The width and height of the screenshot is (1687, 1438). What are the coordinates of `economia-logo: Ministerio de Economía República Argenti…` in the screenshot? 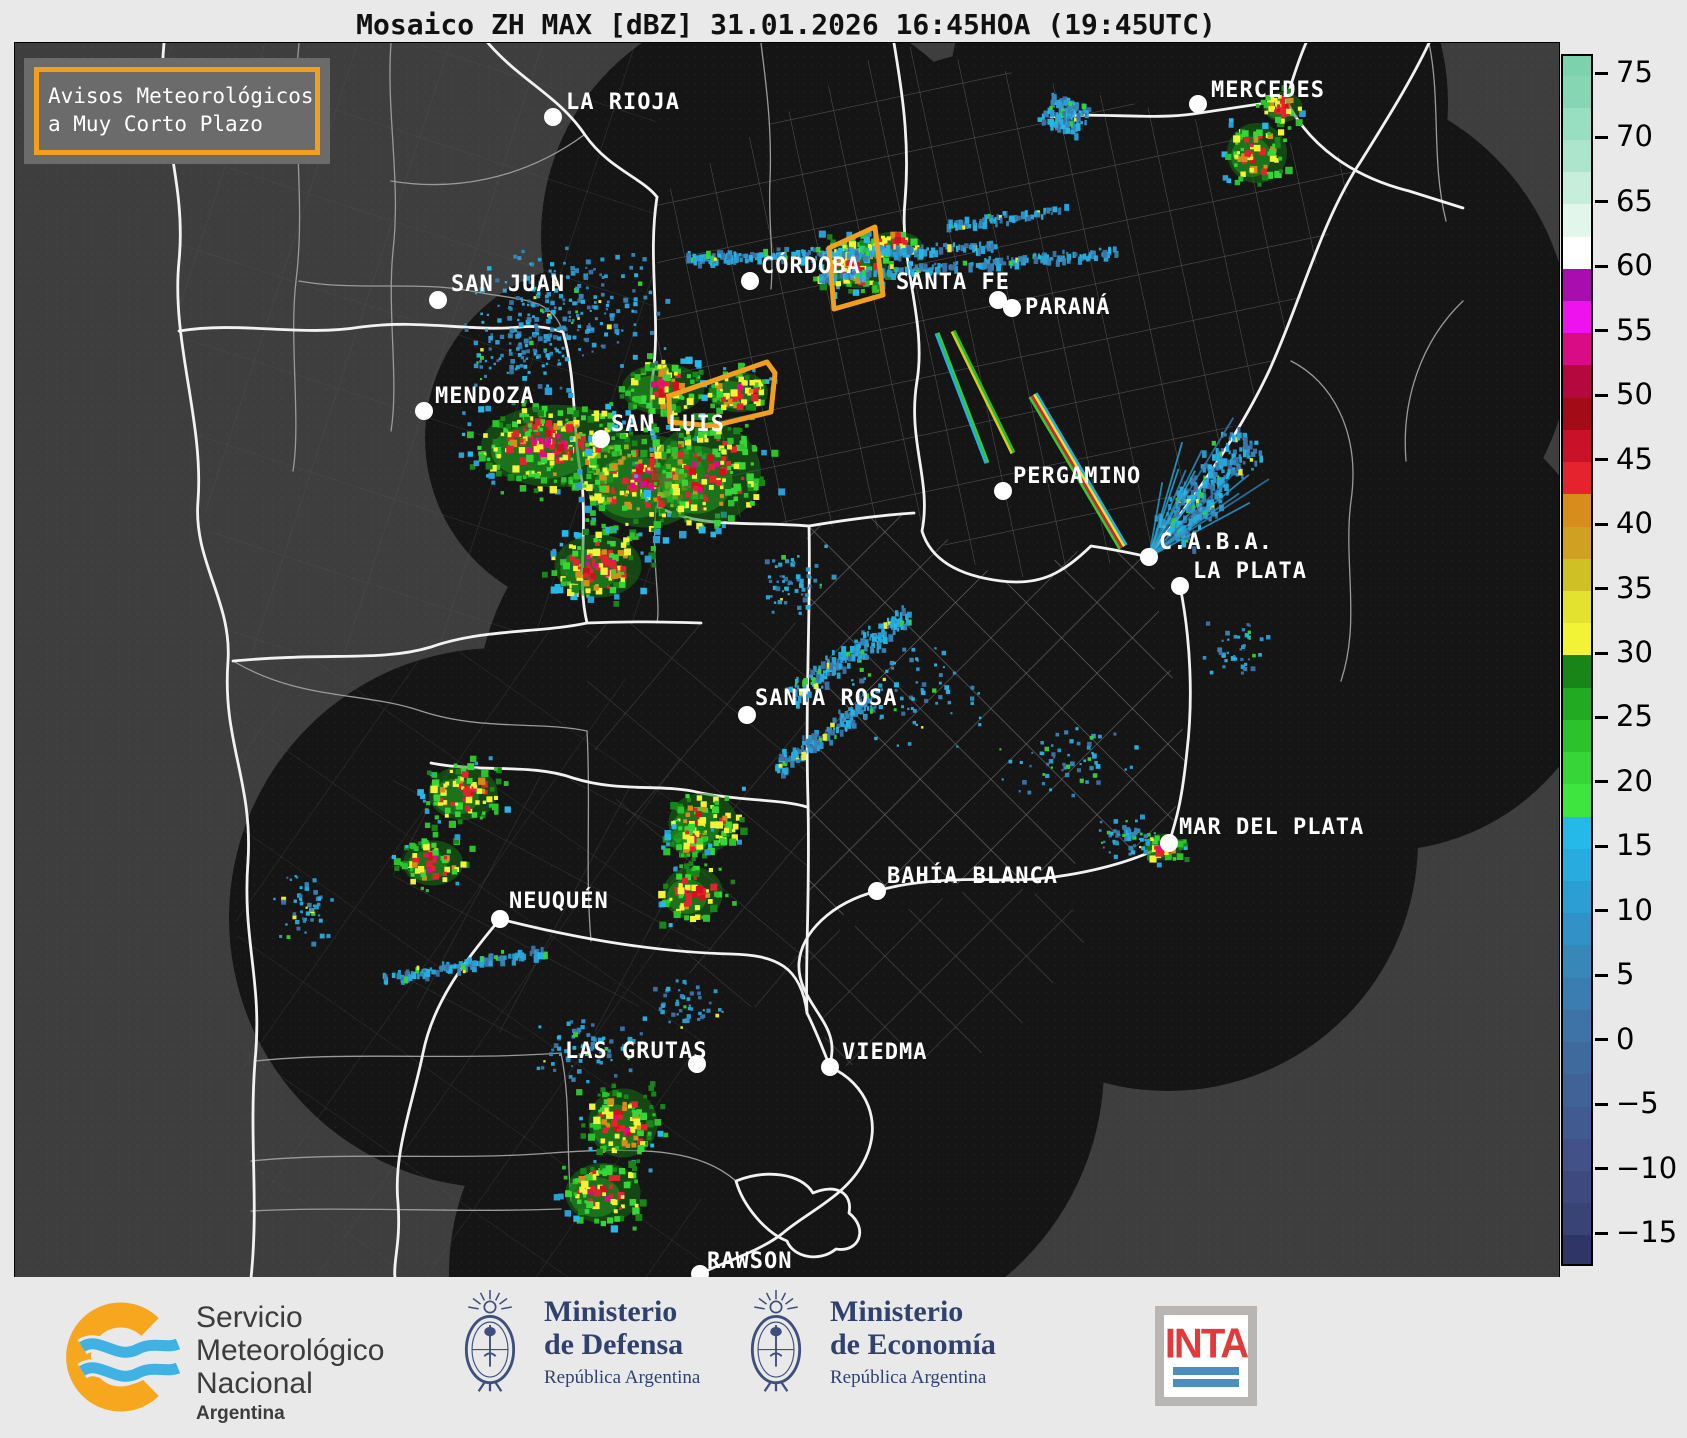 It's located at (867, 1342).